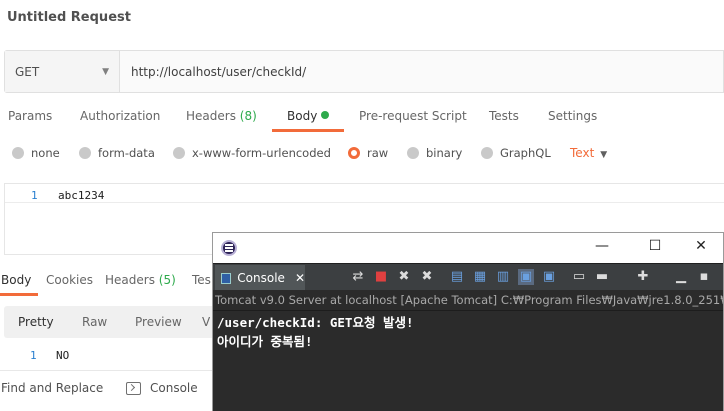 Image resolution: width=724 pixels, height=411 pixels. Describe the element at coordinates (167, 280) in the screenshot. I see `response-tab-headers-count: (5)` at that location.